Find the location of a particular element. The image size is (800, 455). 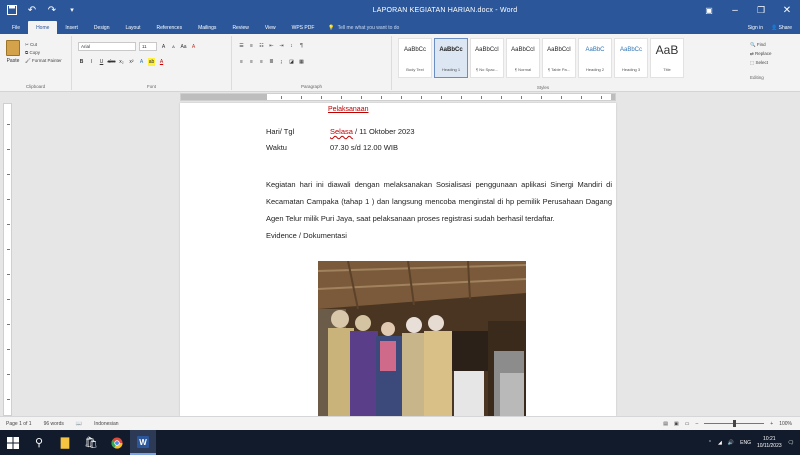

cut-button: ✂ Cut is located at coordinates (43, 45).